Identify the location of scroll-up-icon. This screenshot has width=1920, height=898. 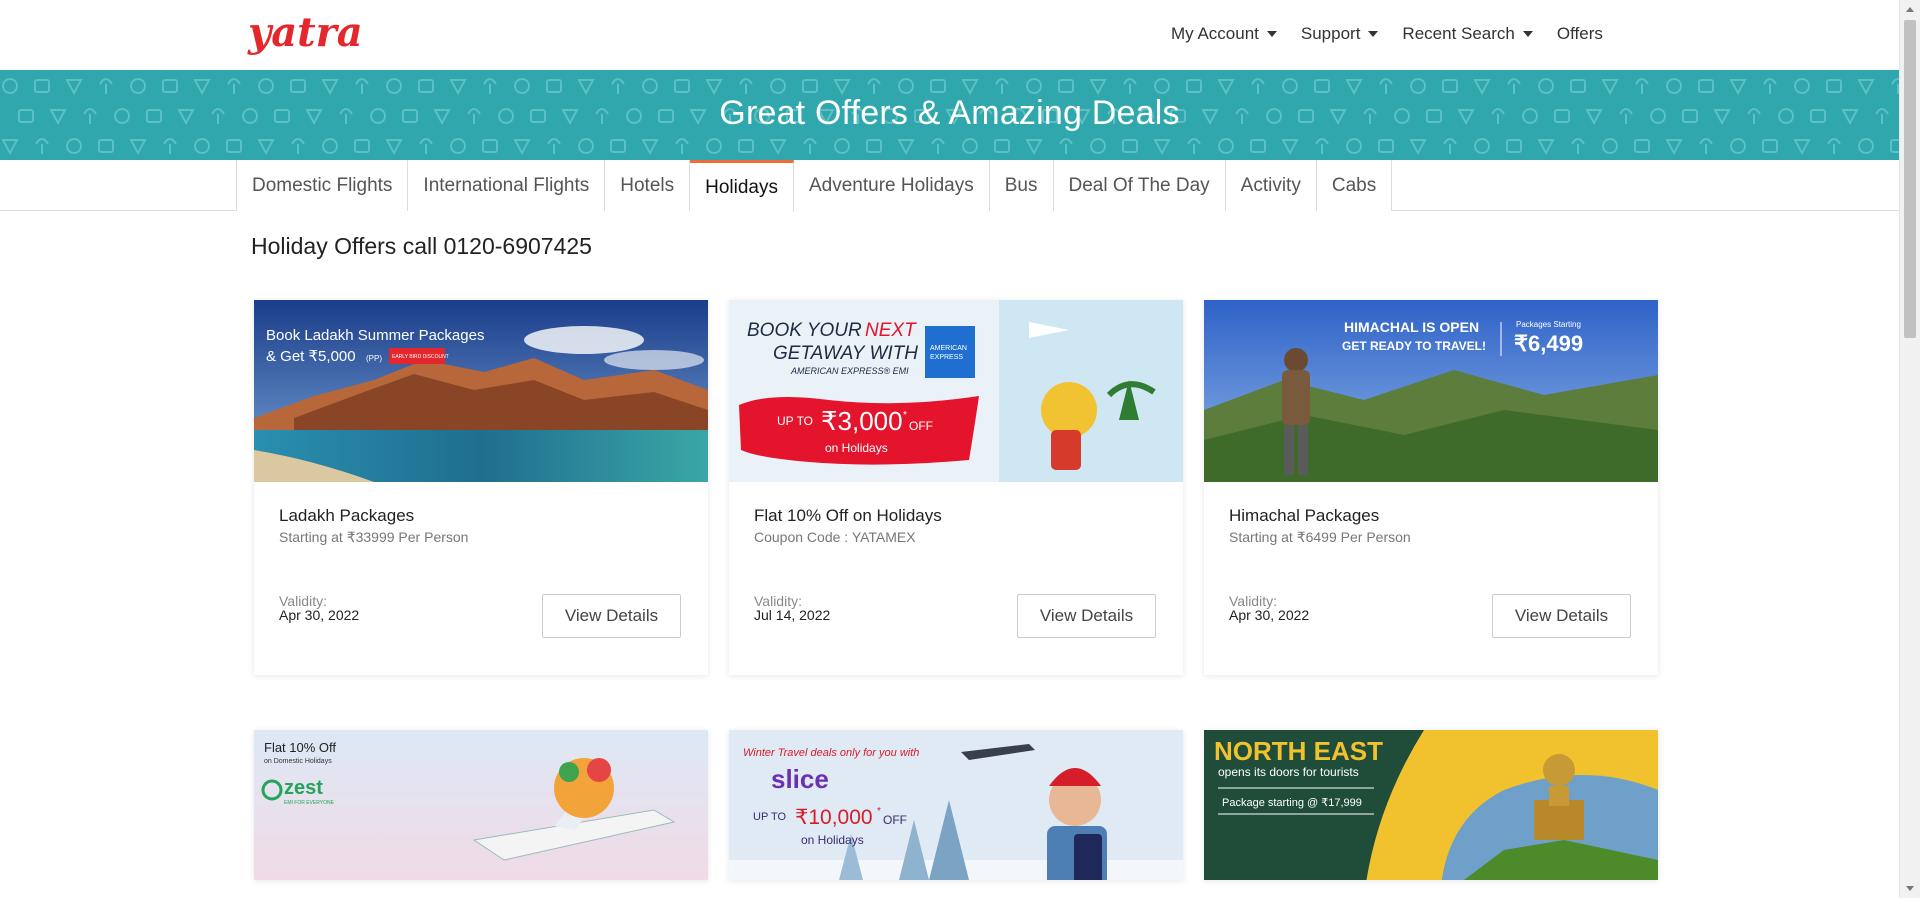
(1910, 9).